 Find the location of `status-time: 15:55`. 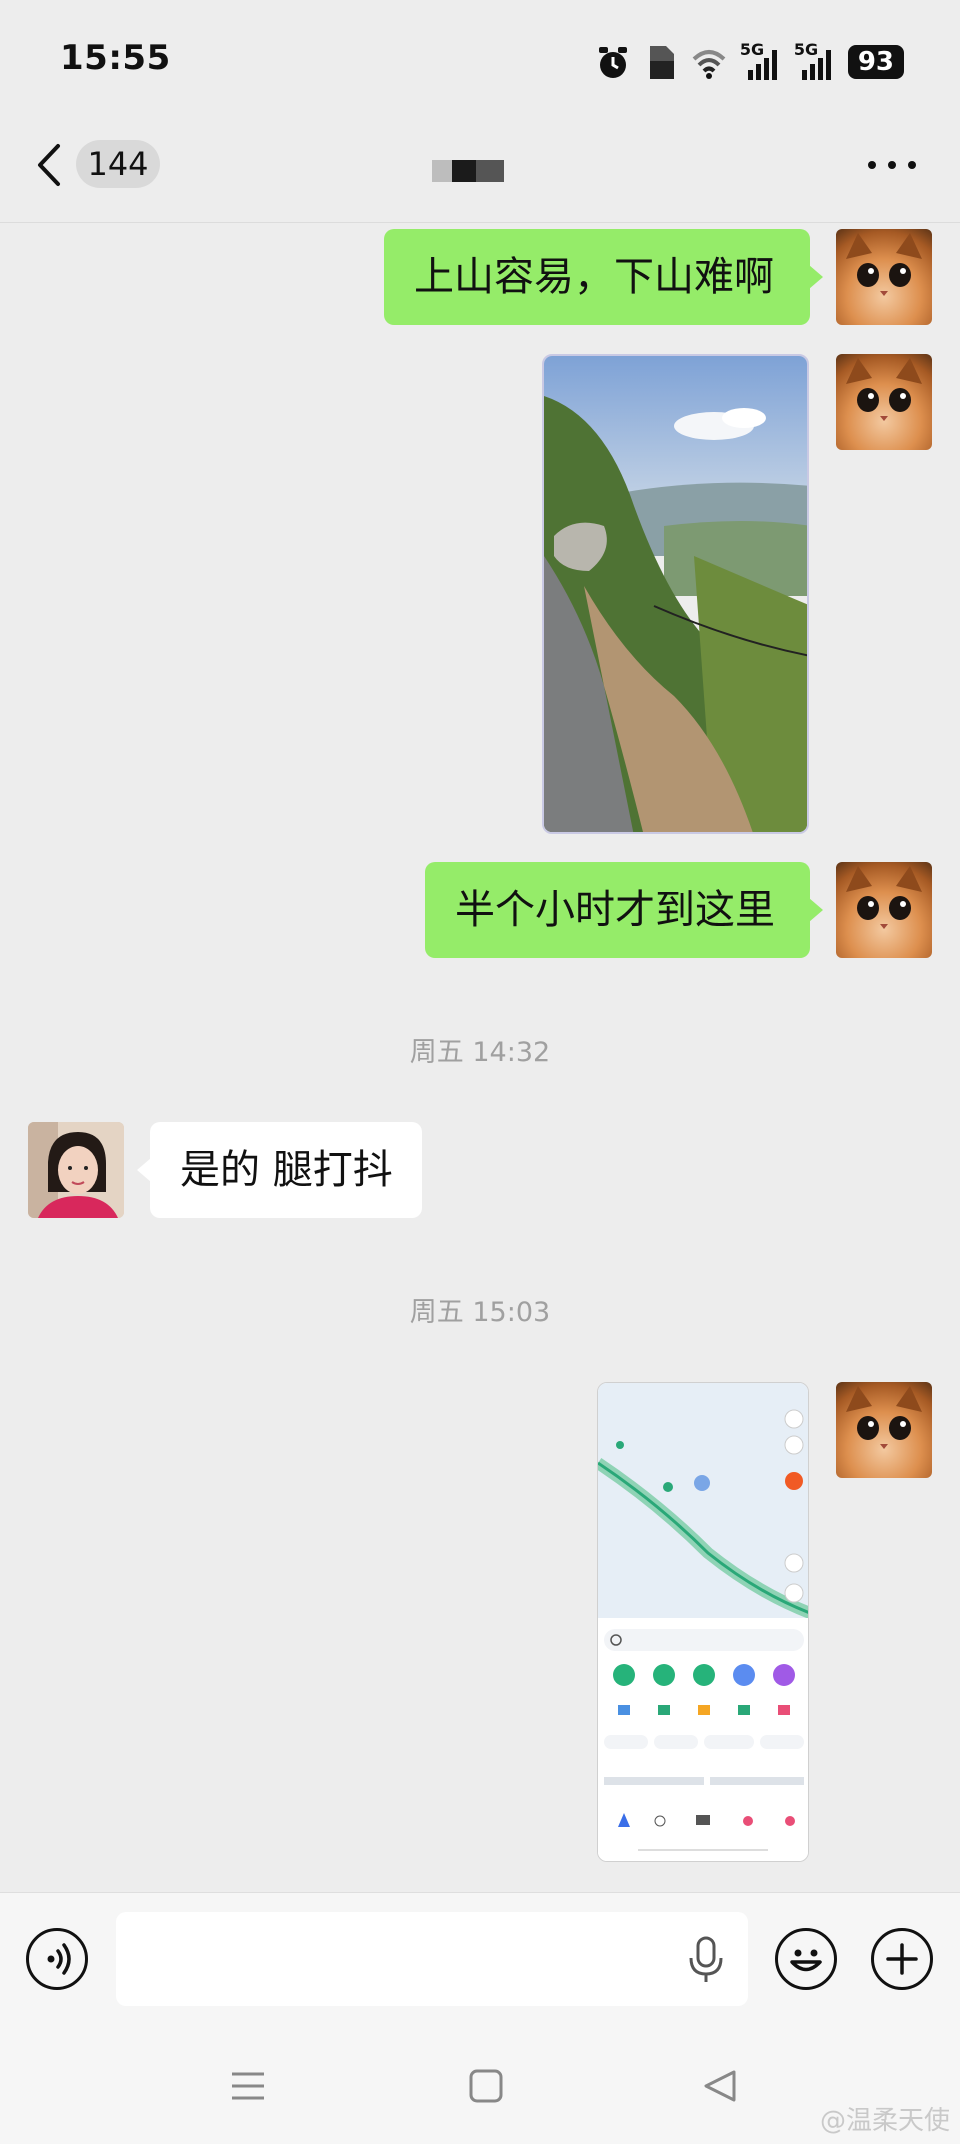

status-time: 15:55 is located at coordinates (115, 58).